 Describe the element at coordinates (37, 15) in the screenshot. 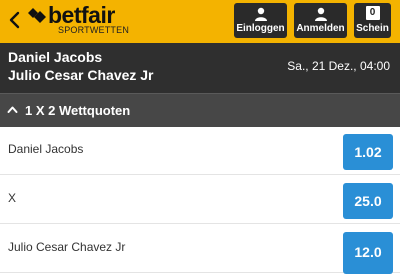

I see `betfair-logo-mark-icon` at that location.